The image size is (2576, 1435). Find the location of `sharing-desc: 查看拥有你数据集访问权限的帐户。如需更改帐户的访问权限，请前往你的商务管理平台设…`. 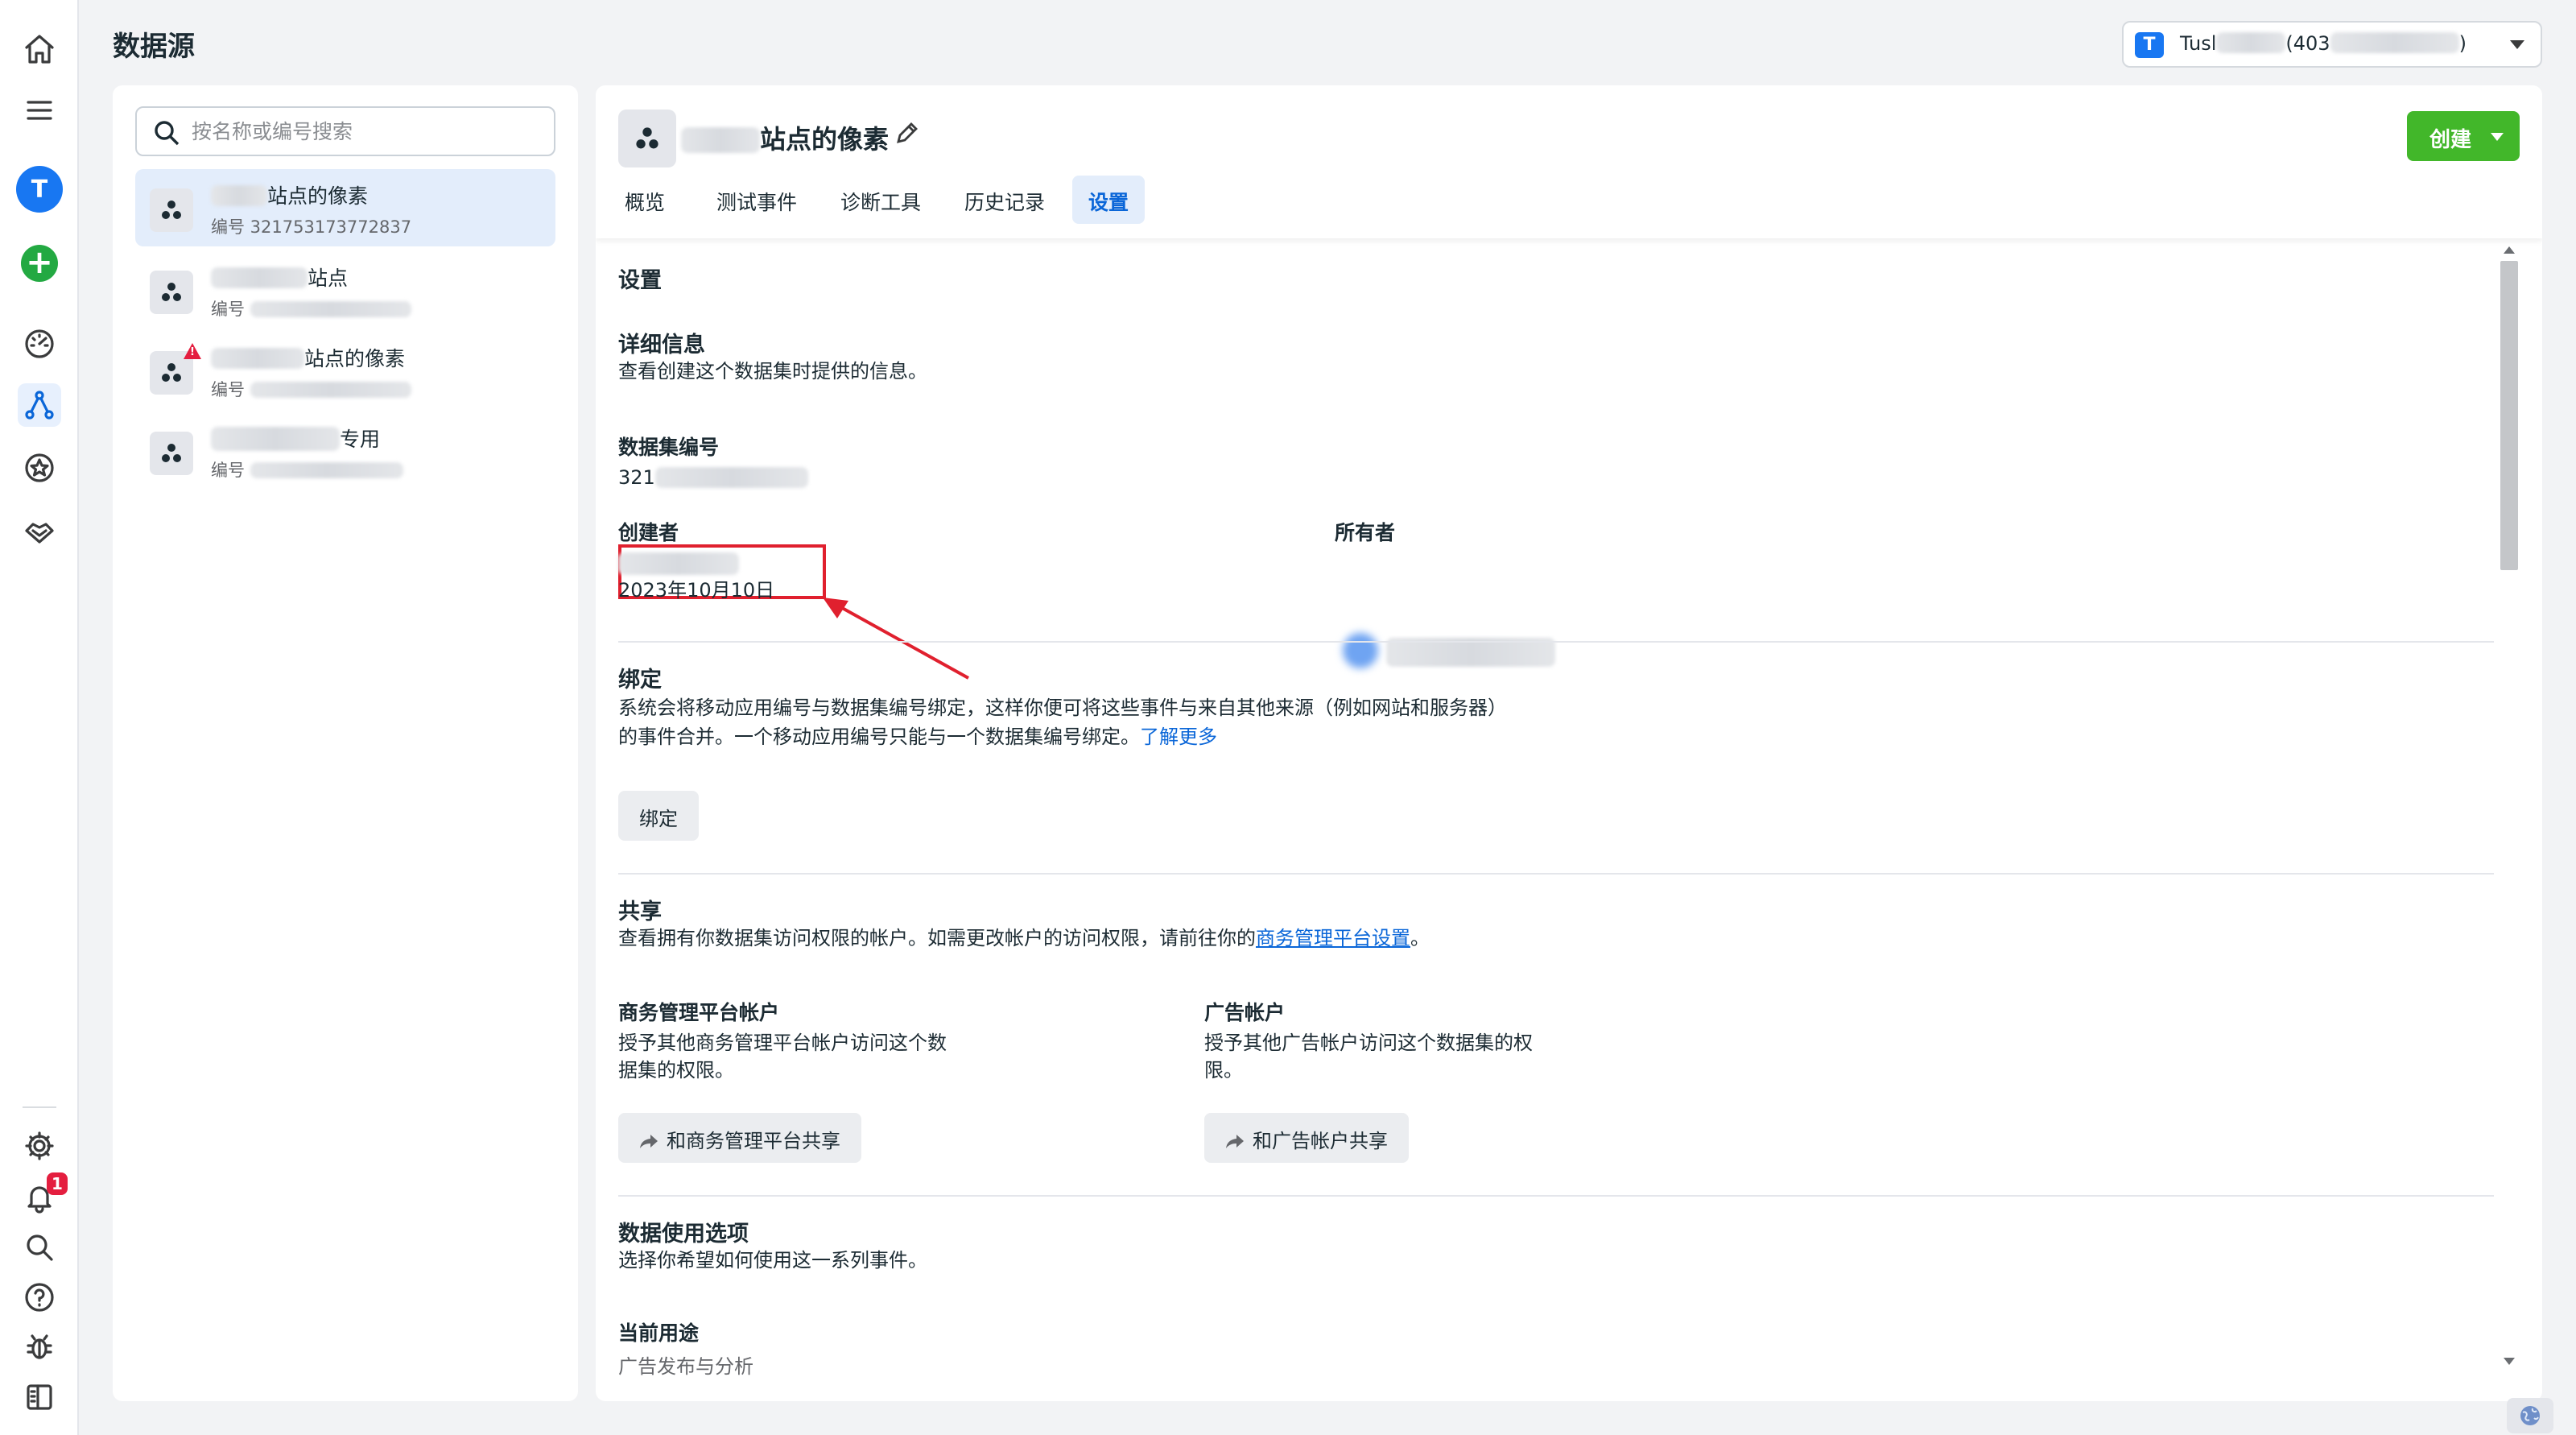

sharing-desc: 查看拥有你数据集访问权限的帐户。如需更改帐户的访问权限，请前往你的商务管理平台设… is located at coordinates (1024, 938).